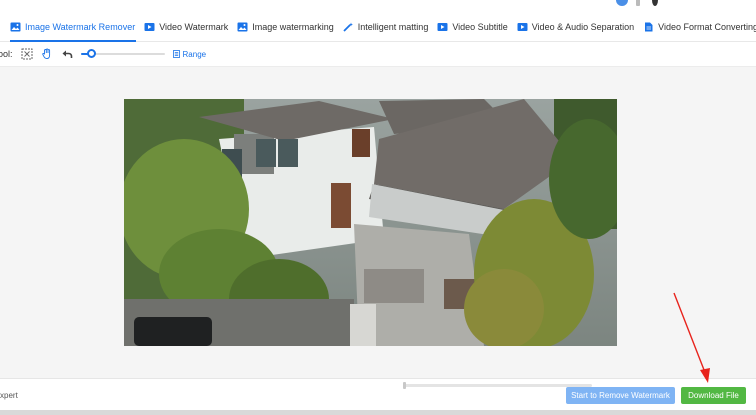 This screenshot has width=756, height=415. I want to click on tool-bar: ool: Range, so click(378, 54).